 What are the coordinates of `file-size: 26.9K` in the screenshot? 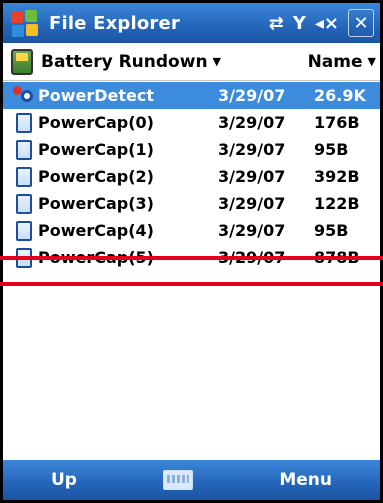 It's located at (340, 95).